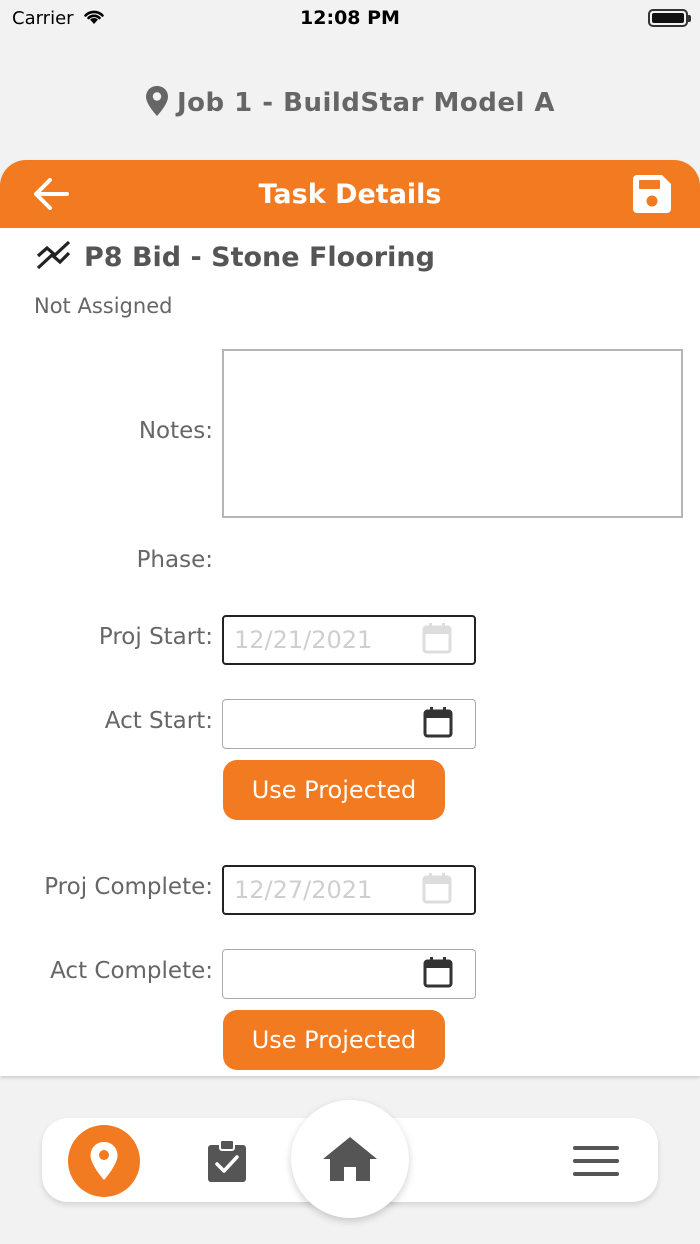 This screenshot has height=1244, width=700. Describe the element at coordinates (54, 257) in the screenshot. I see `zigzag-lines-icon` at that location.